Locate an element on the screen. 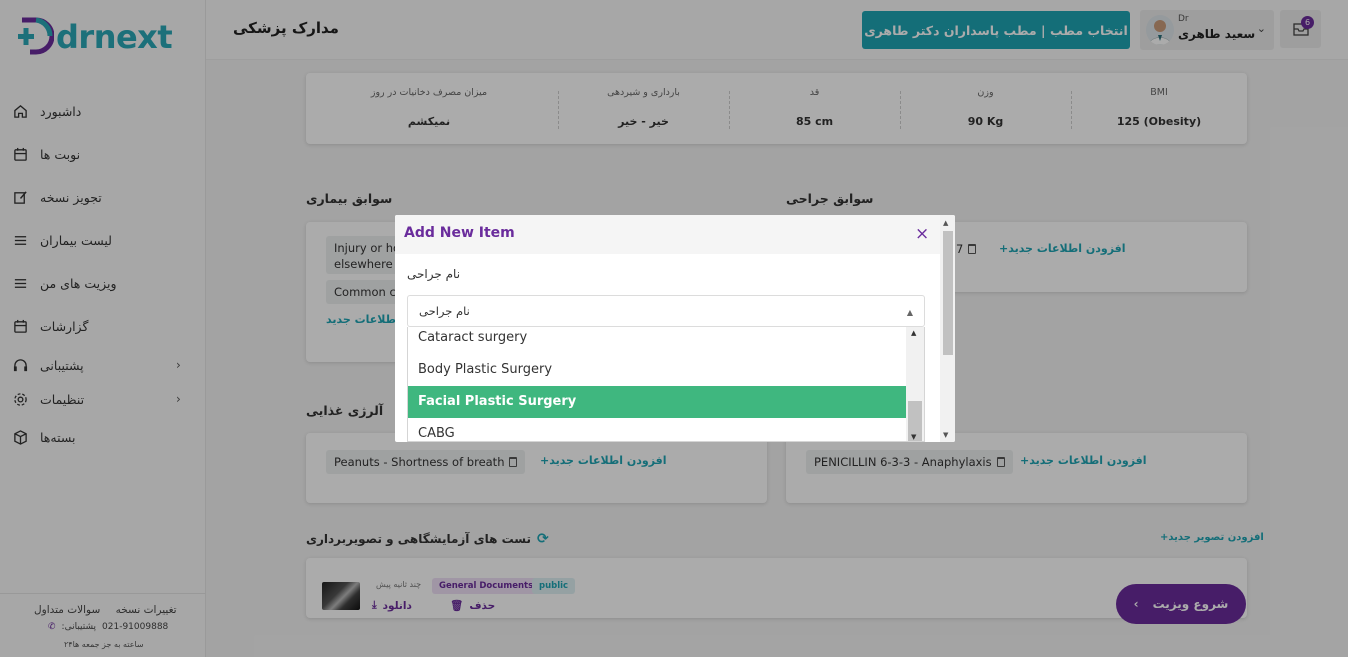  modal-title: Add New Item is located at coordinates (459, 233).